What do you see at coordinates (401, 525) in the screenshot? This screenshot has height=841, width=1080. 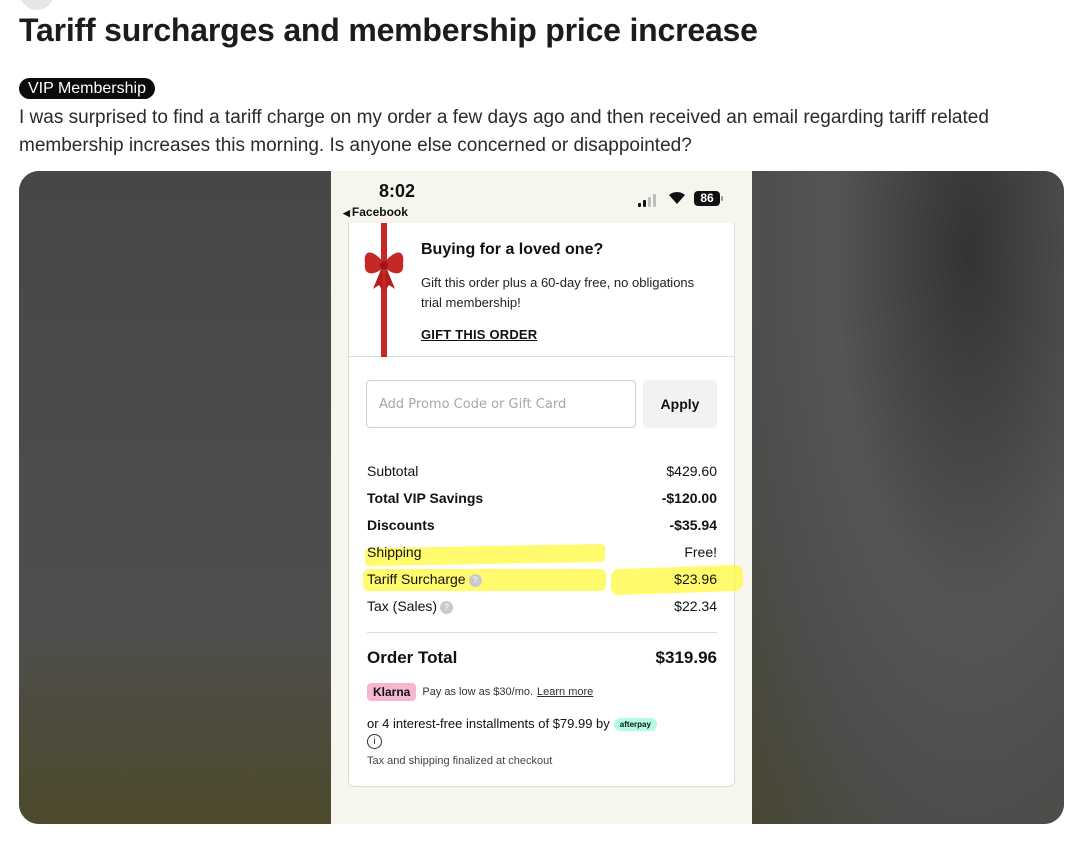 I see `discounts-label: Discounts` at bounding box center [401, 525].